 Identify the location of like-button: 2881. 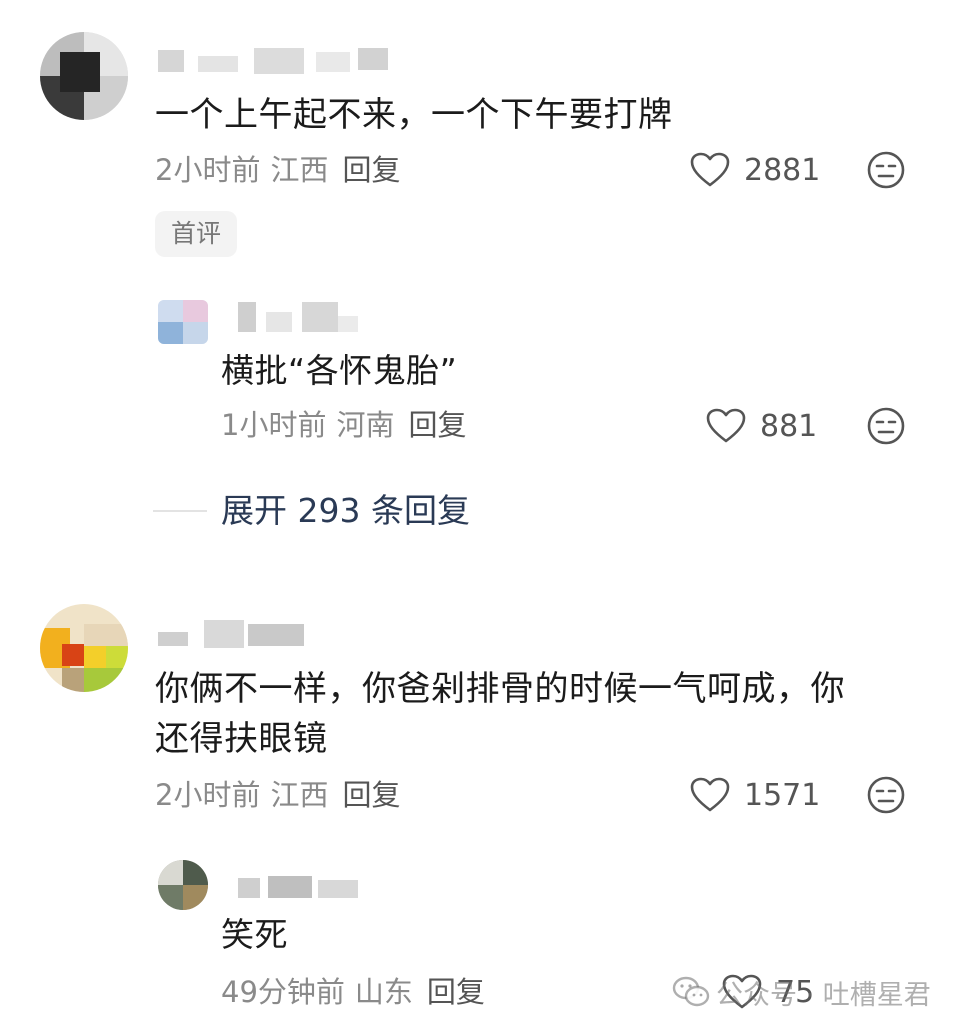
(755, 170).